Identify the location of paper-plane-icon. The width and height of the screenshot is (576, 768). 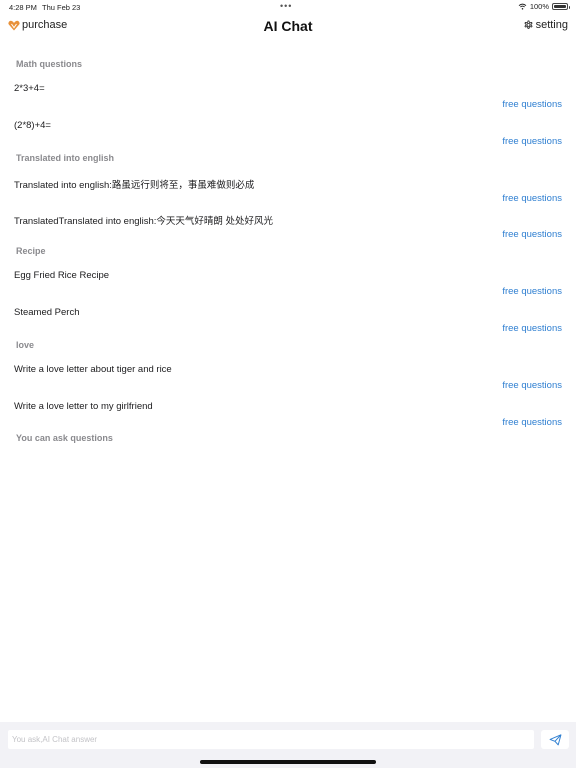
(555, 739).